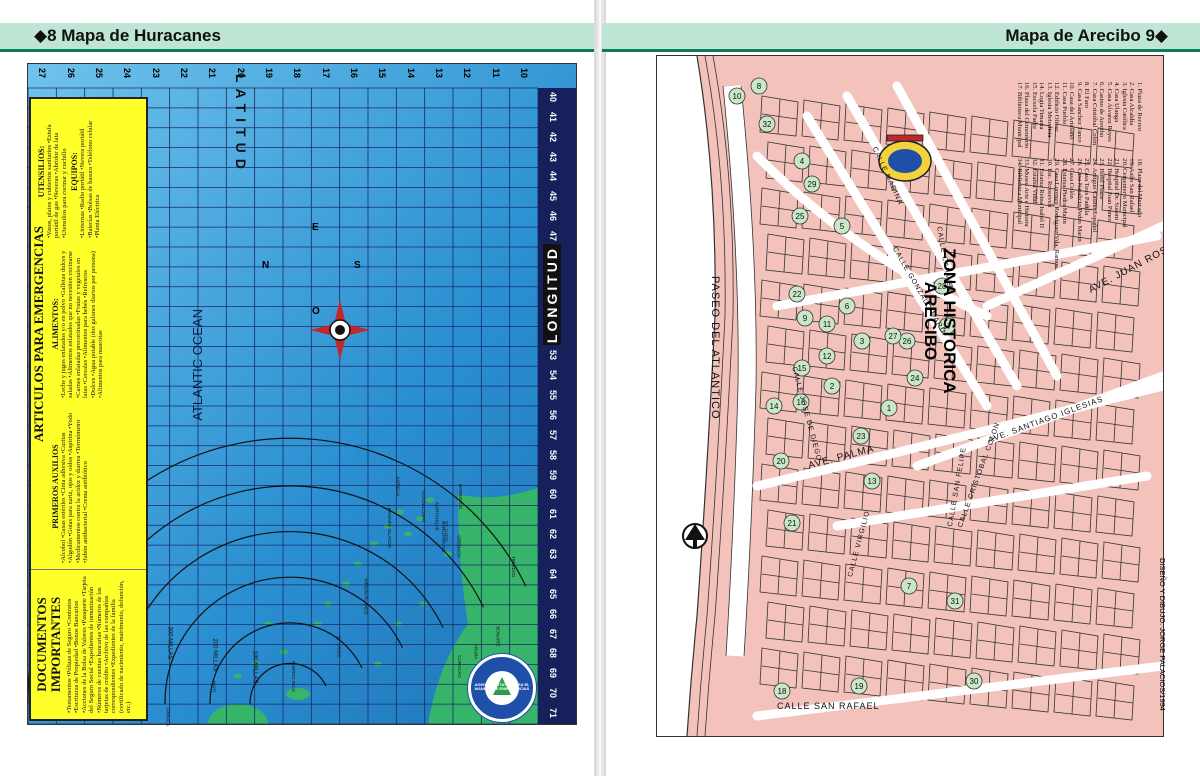 The image size is (1200, 776). What do you see at coordinates (357, 265) in the screenshot?
I see `compass-south: S` at bounding box center [357, 265].